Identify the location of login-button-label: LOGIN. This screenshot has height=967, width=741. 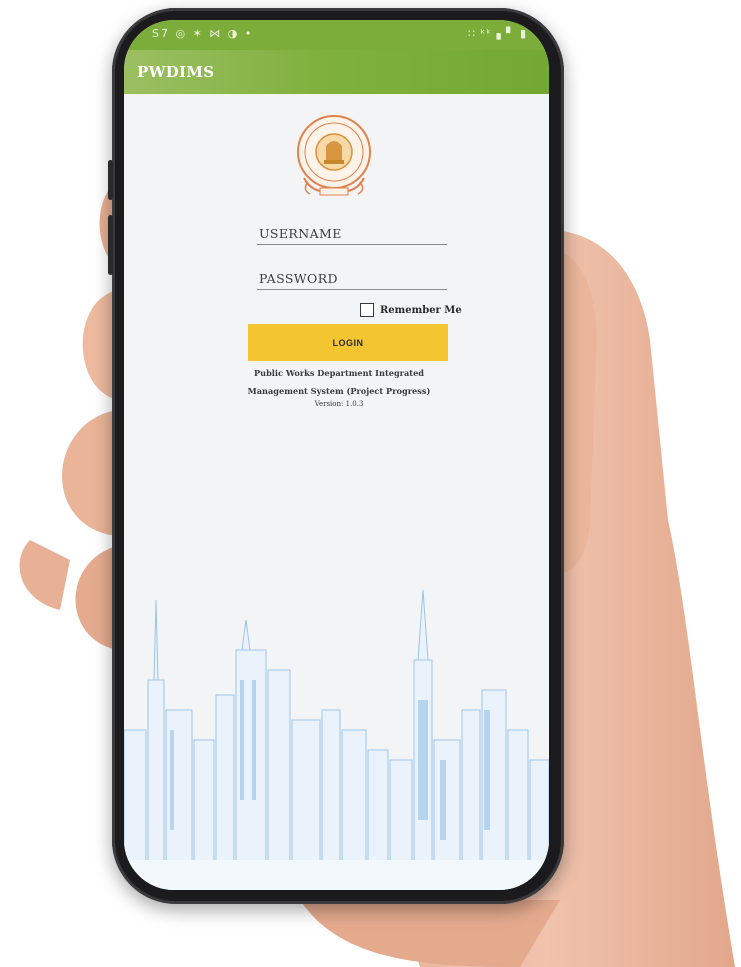
(348, 342).